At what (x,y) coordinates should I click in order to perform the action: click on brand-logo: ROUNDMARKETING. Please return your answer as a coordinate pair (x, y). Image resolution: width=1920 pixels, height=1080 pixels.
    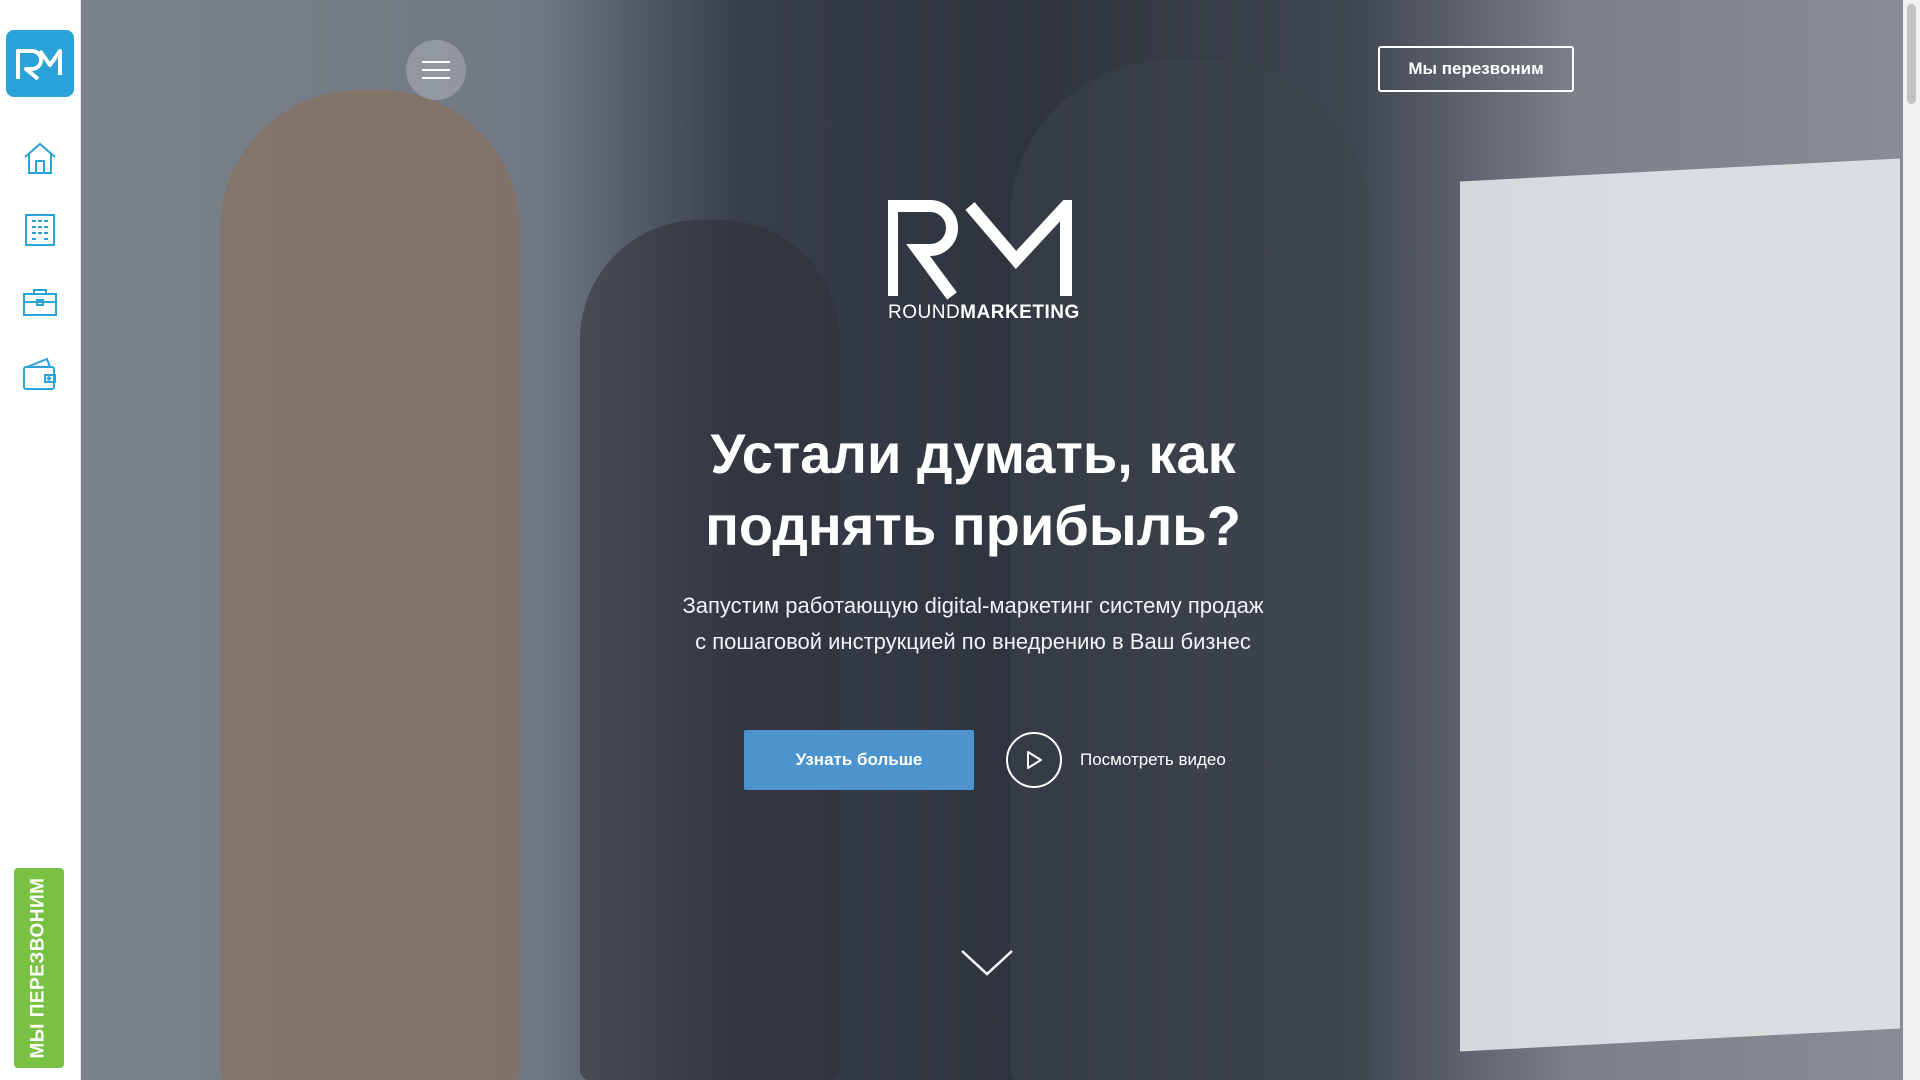
    Looking at the image, I should click on (983, 262).